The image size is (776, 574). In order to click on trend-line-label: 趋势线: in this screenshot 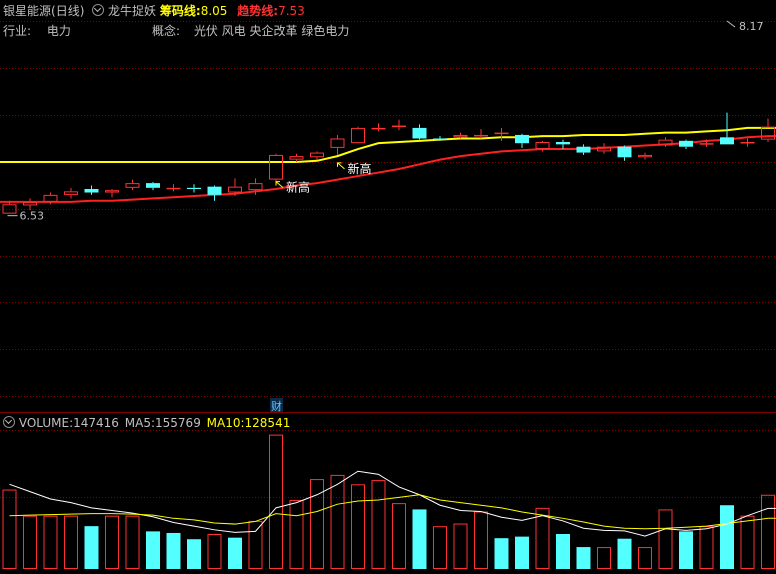, I will do `click(258, 11)`.